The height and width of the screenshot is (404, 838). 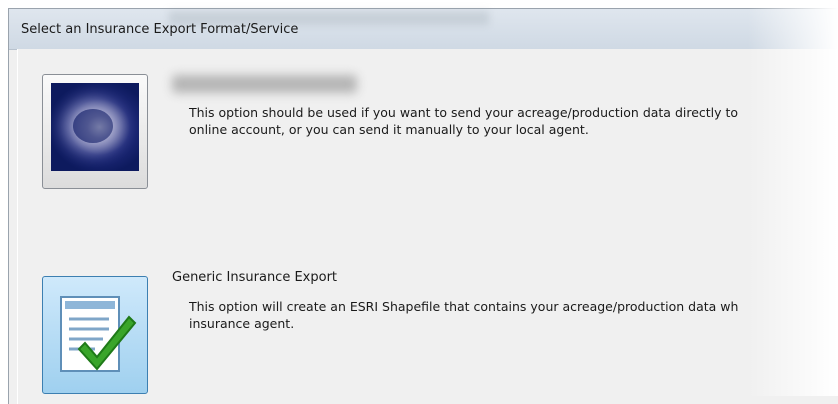 I want to click on option-title: Generic Insurance Export, so click(x=255, y=277).